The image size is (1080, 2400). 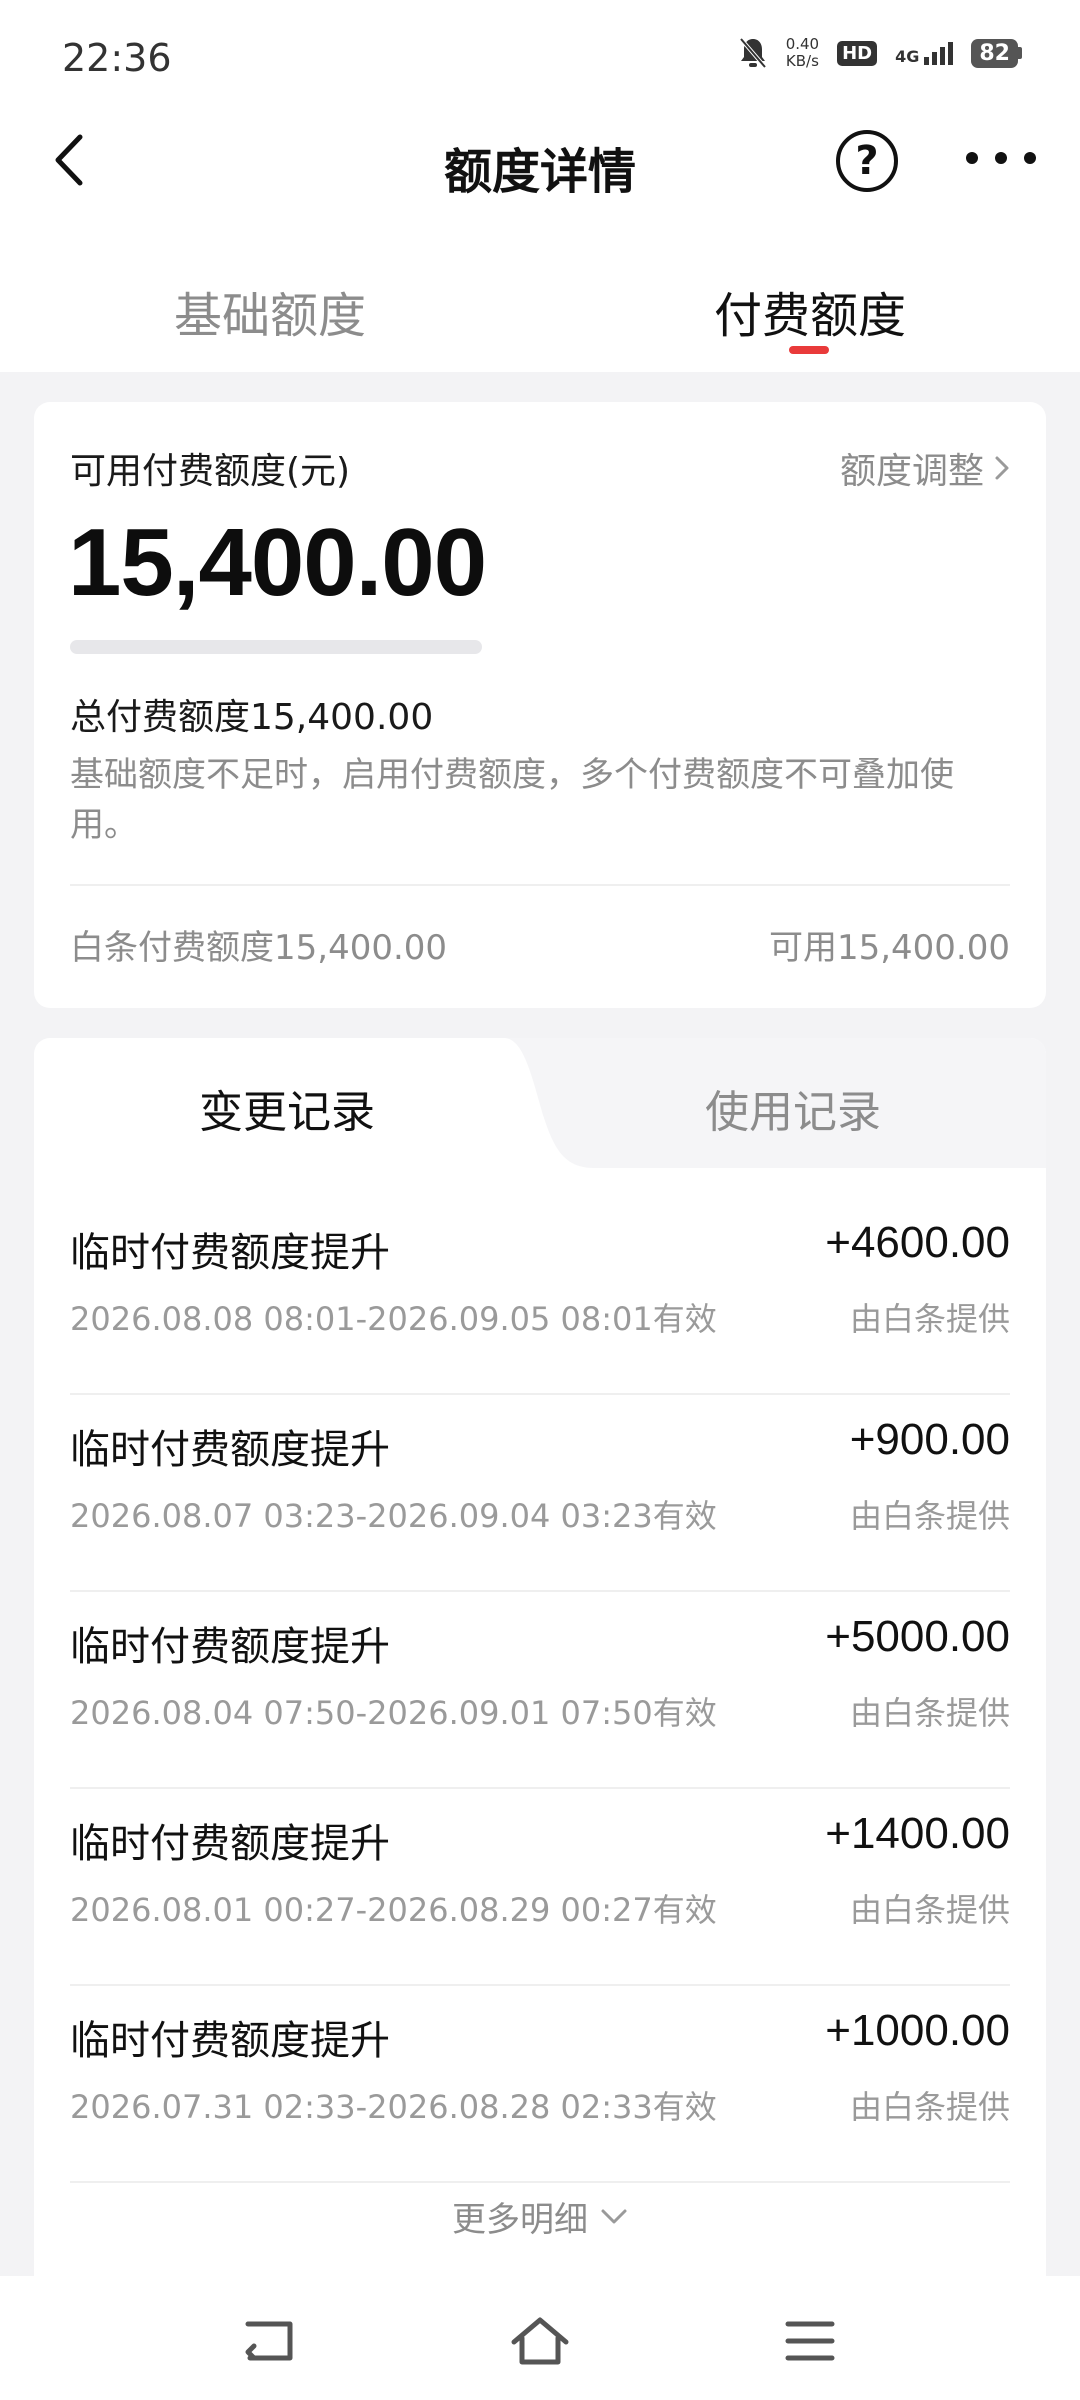 I want to click on quota-type-tabs: 基础额度 付费额度, so click(x=540, y=306).